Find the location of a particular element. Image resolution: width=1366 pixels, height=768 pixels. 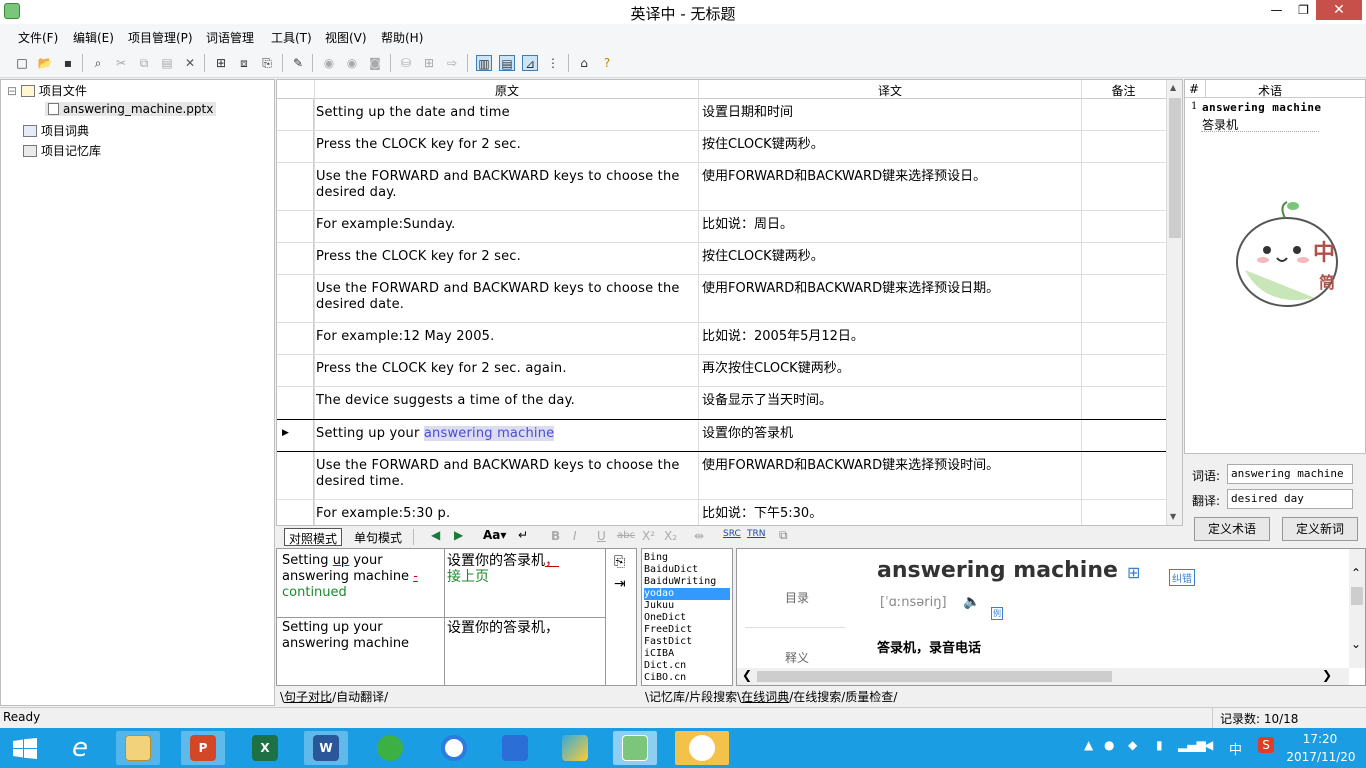

battery-icon: ▮ is located at coordinates (1159, 745).